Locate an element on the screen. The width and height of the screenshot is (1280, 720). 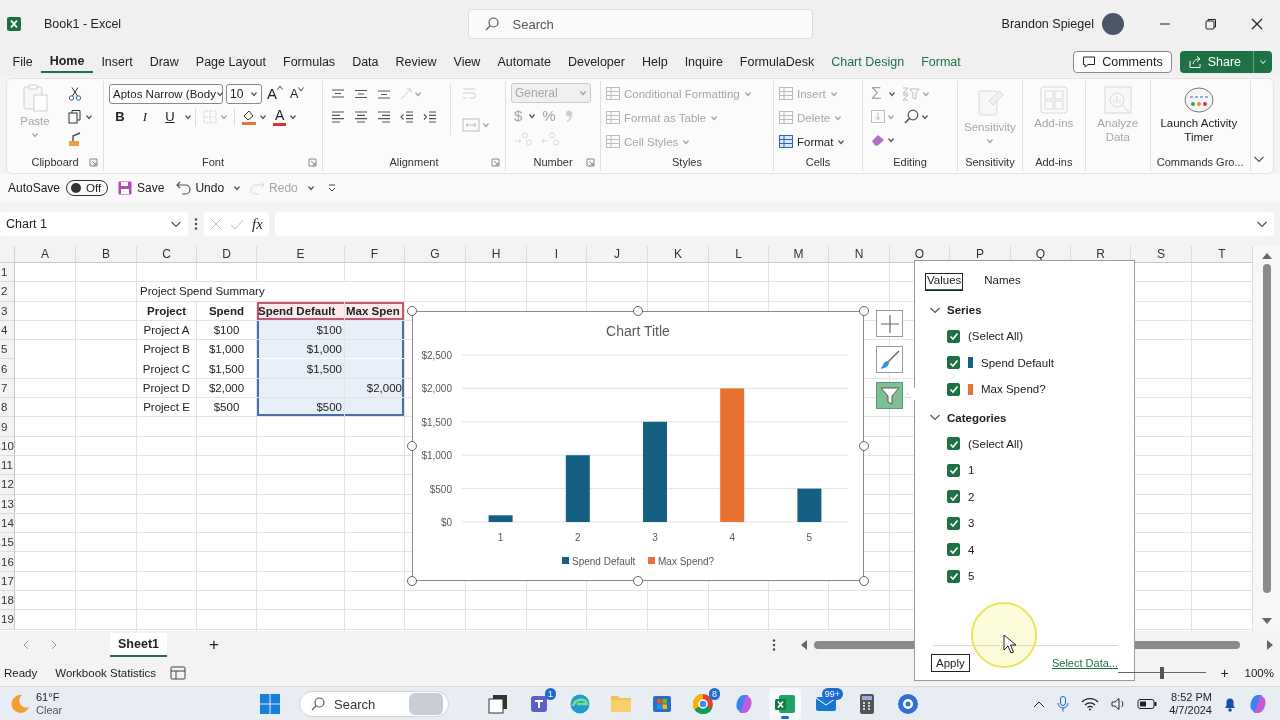
font-name-dropdown: Aptos Narrow (Body is located at coordinates (166, 93).